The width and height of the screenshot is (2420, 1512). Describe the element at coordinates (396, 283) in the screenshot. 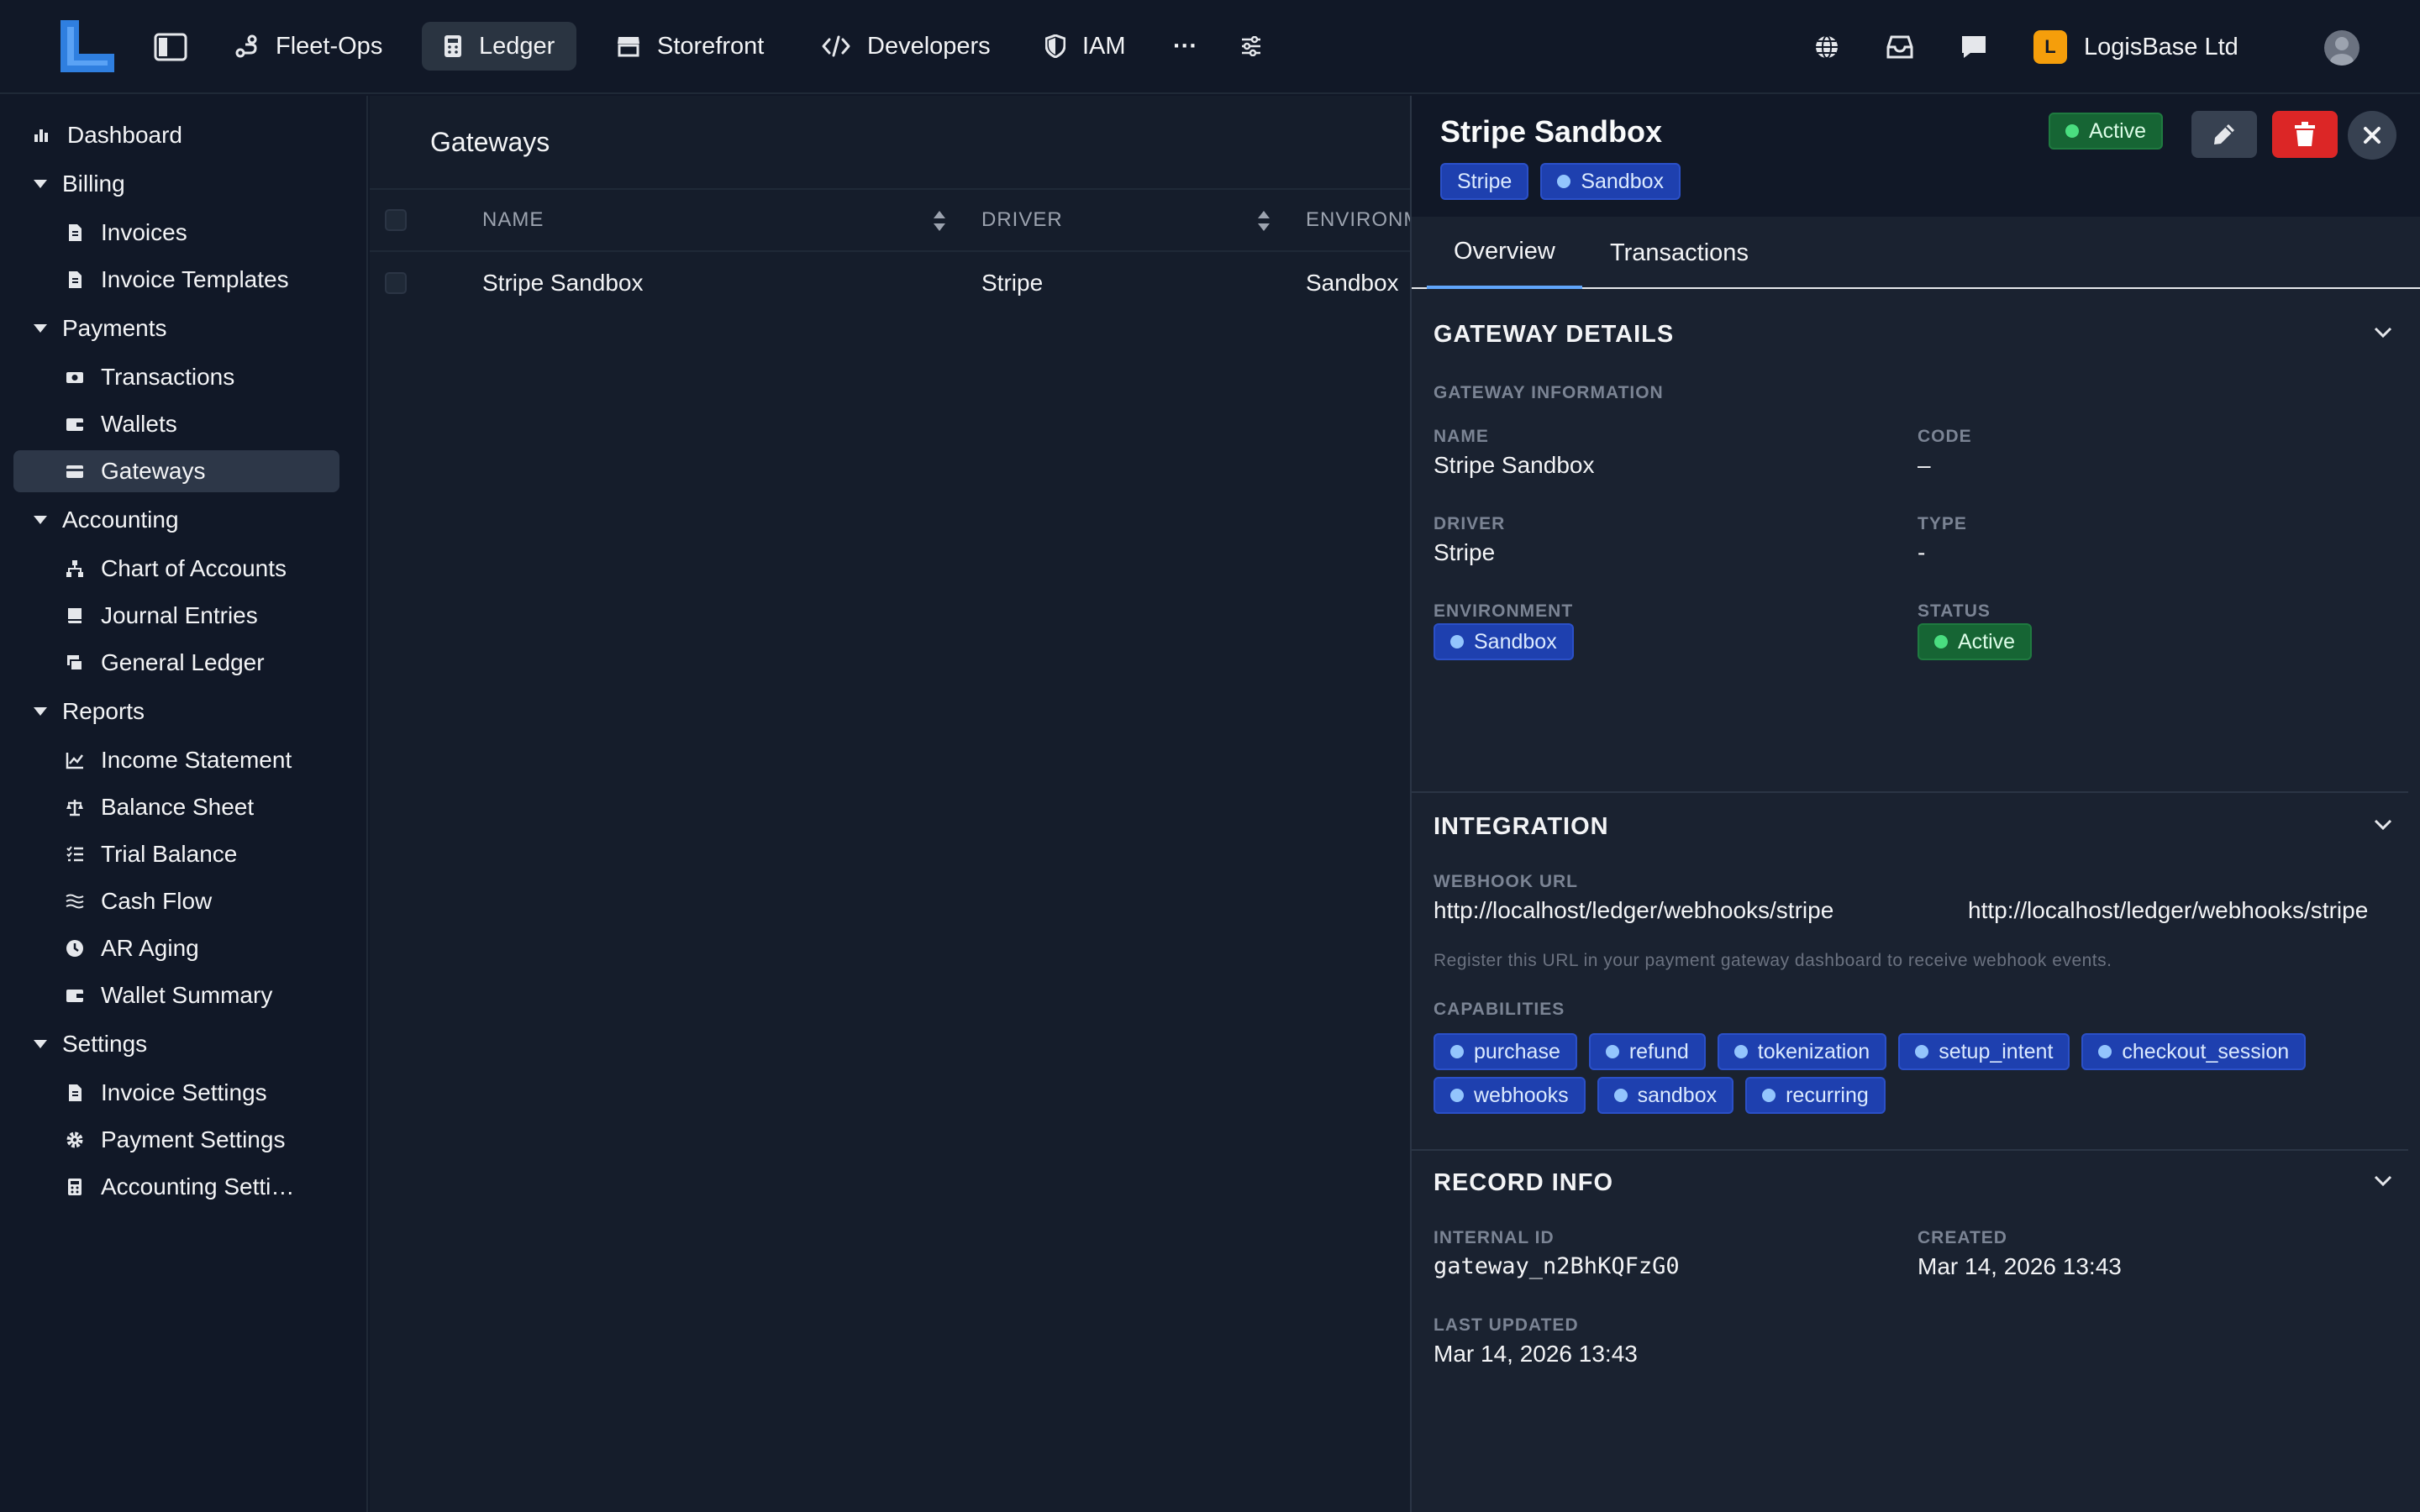

I see `row-checkbox` at that location.